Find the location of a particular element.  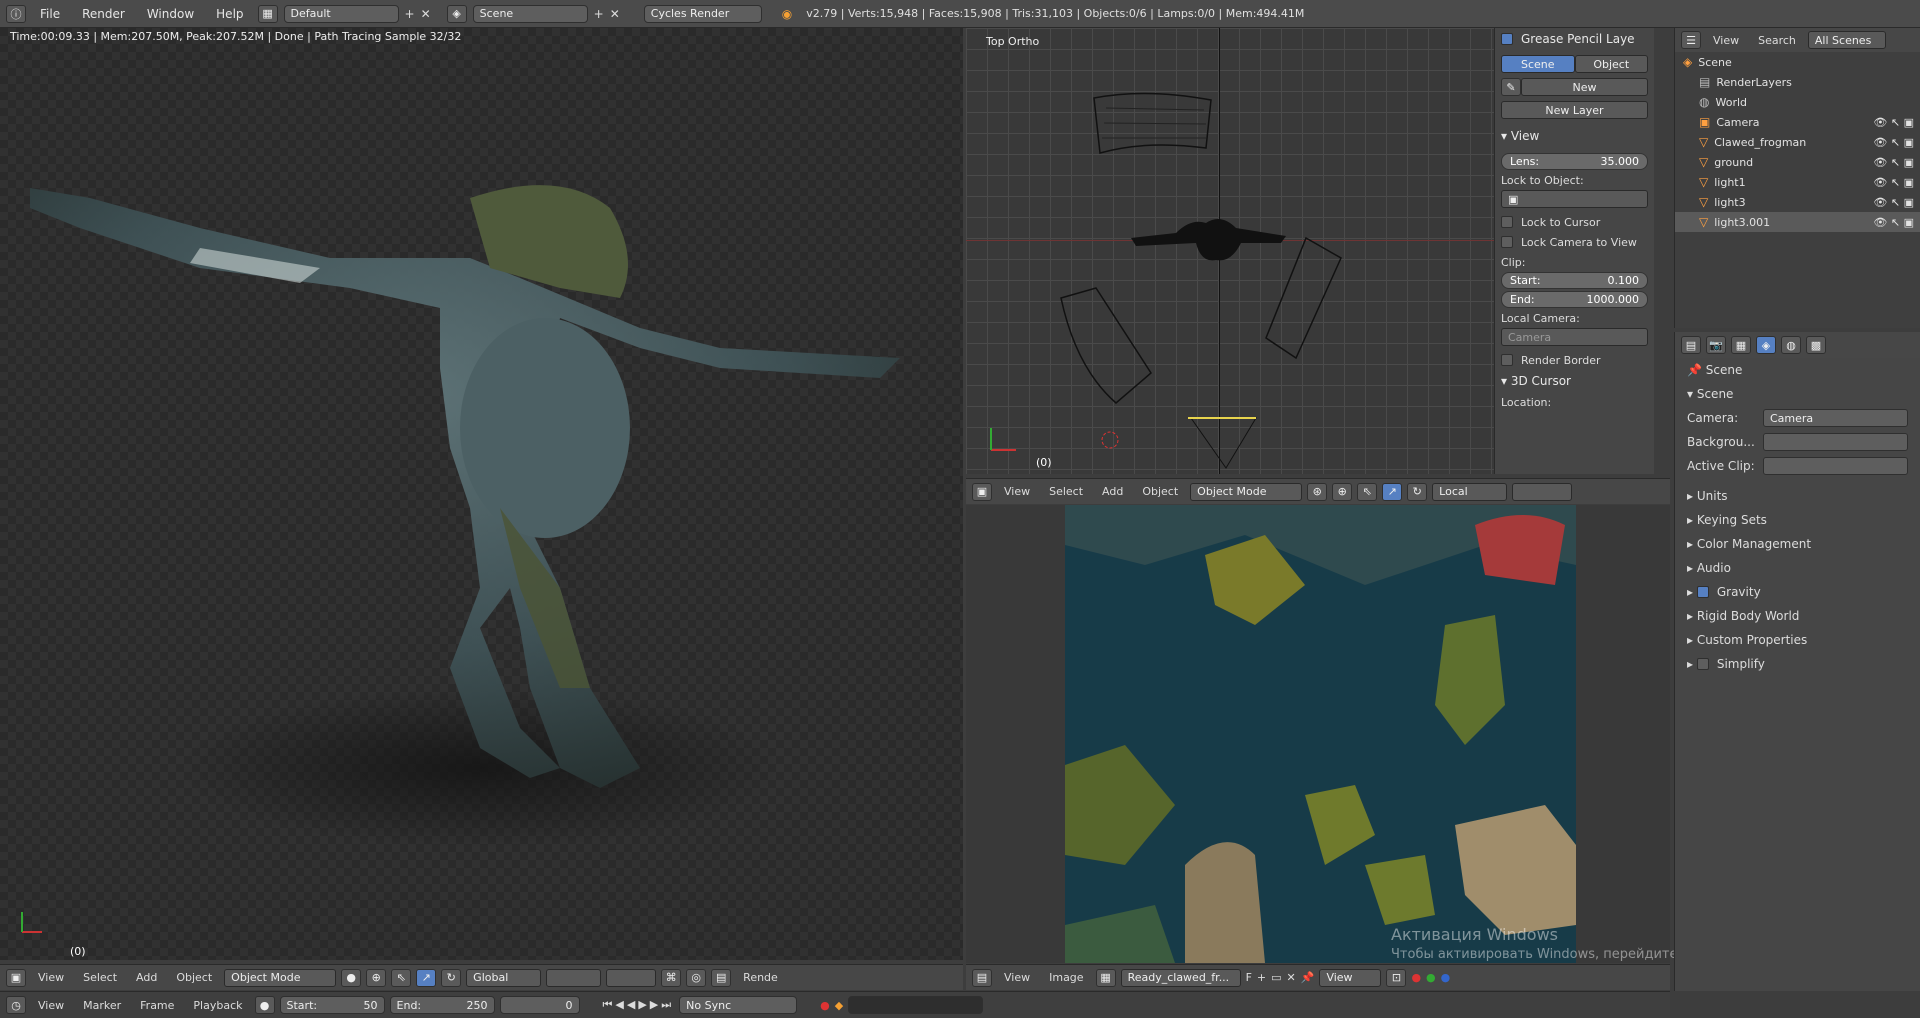

outliner-editor-icon: ☰ is located at coordinates (1691, 40).